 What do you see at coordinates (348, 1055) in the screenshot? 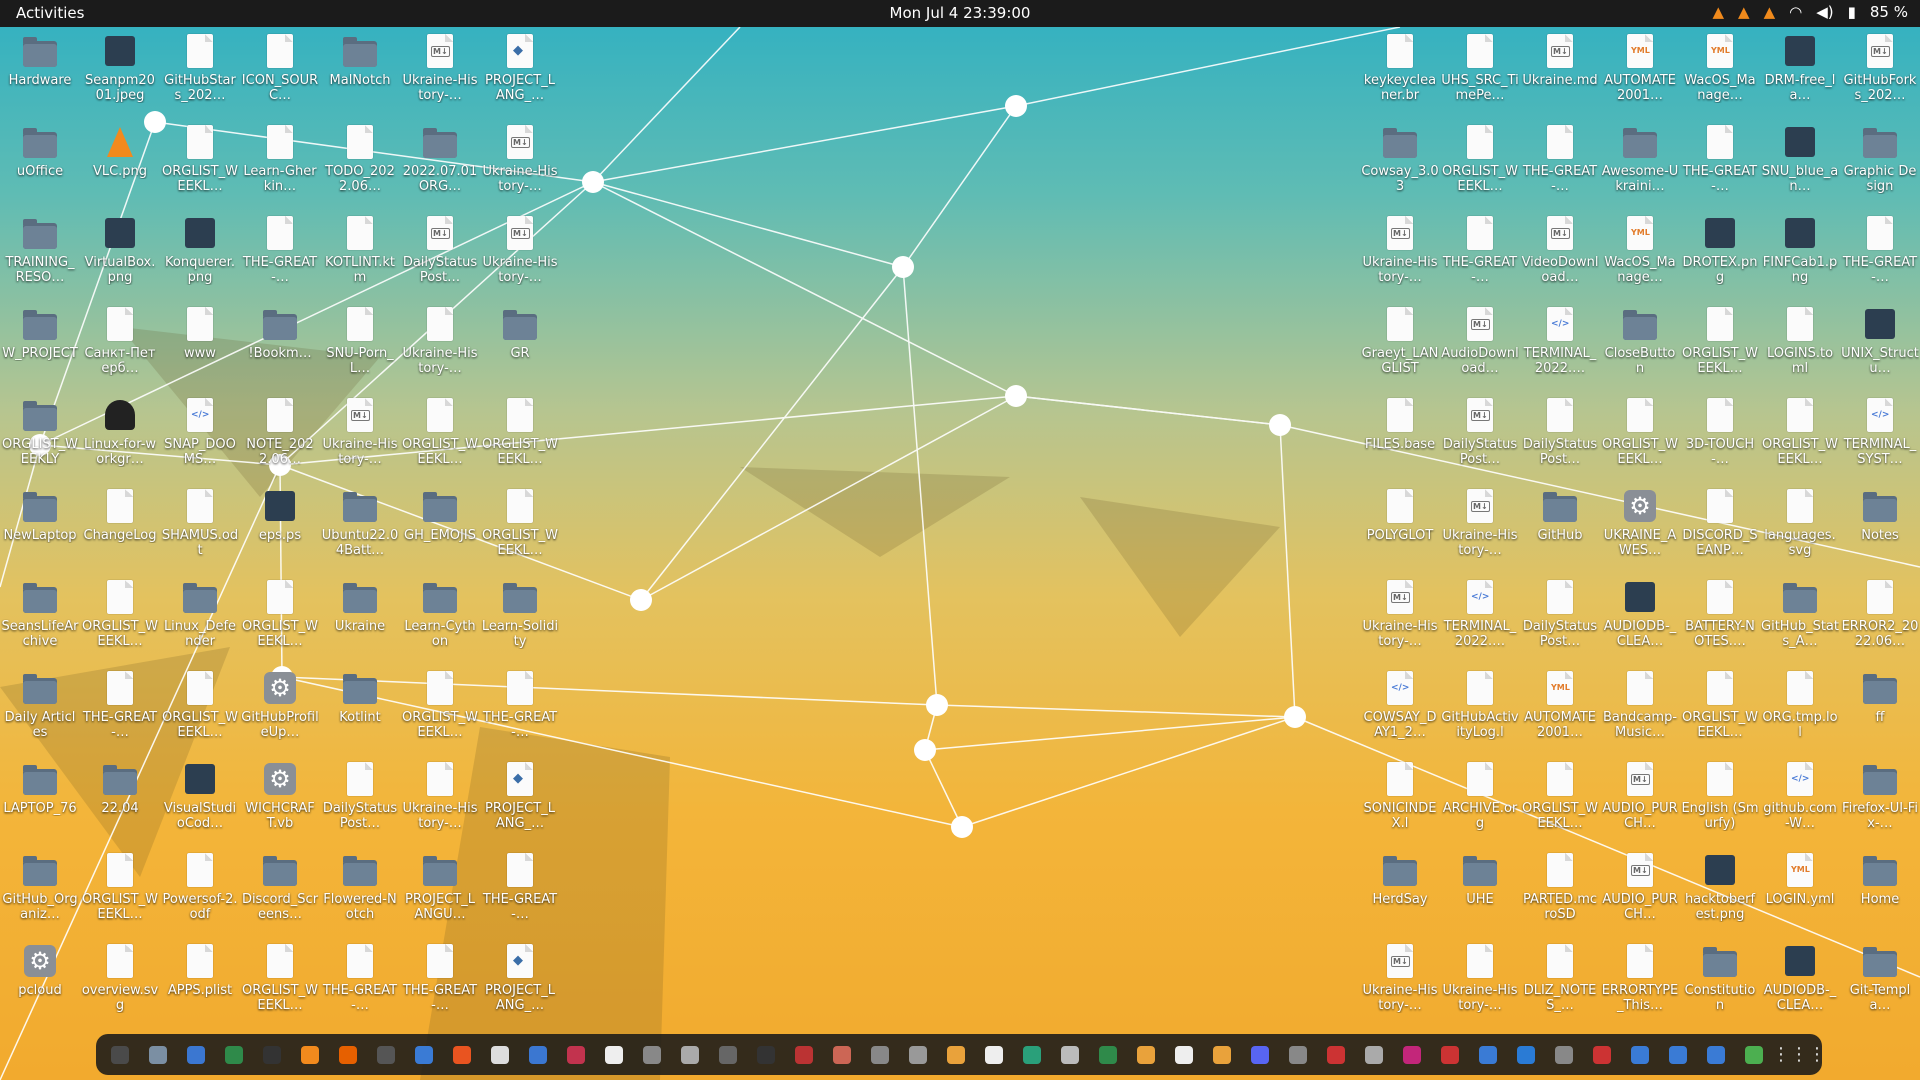
I see `dock-firefox-icon` at bounding box center [348, 1055].